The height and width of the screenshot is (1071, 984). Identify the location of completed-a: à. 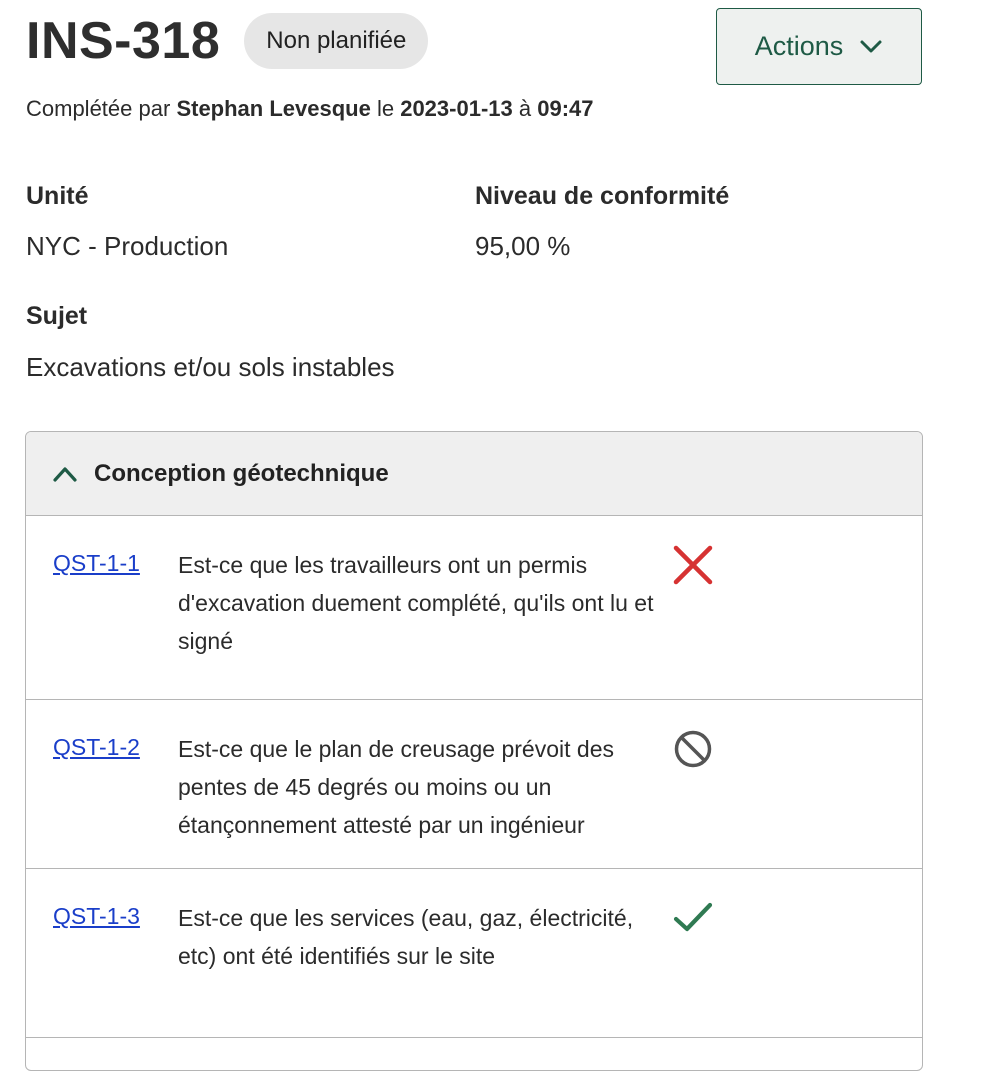
(525, 108).